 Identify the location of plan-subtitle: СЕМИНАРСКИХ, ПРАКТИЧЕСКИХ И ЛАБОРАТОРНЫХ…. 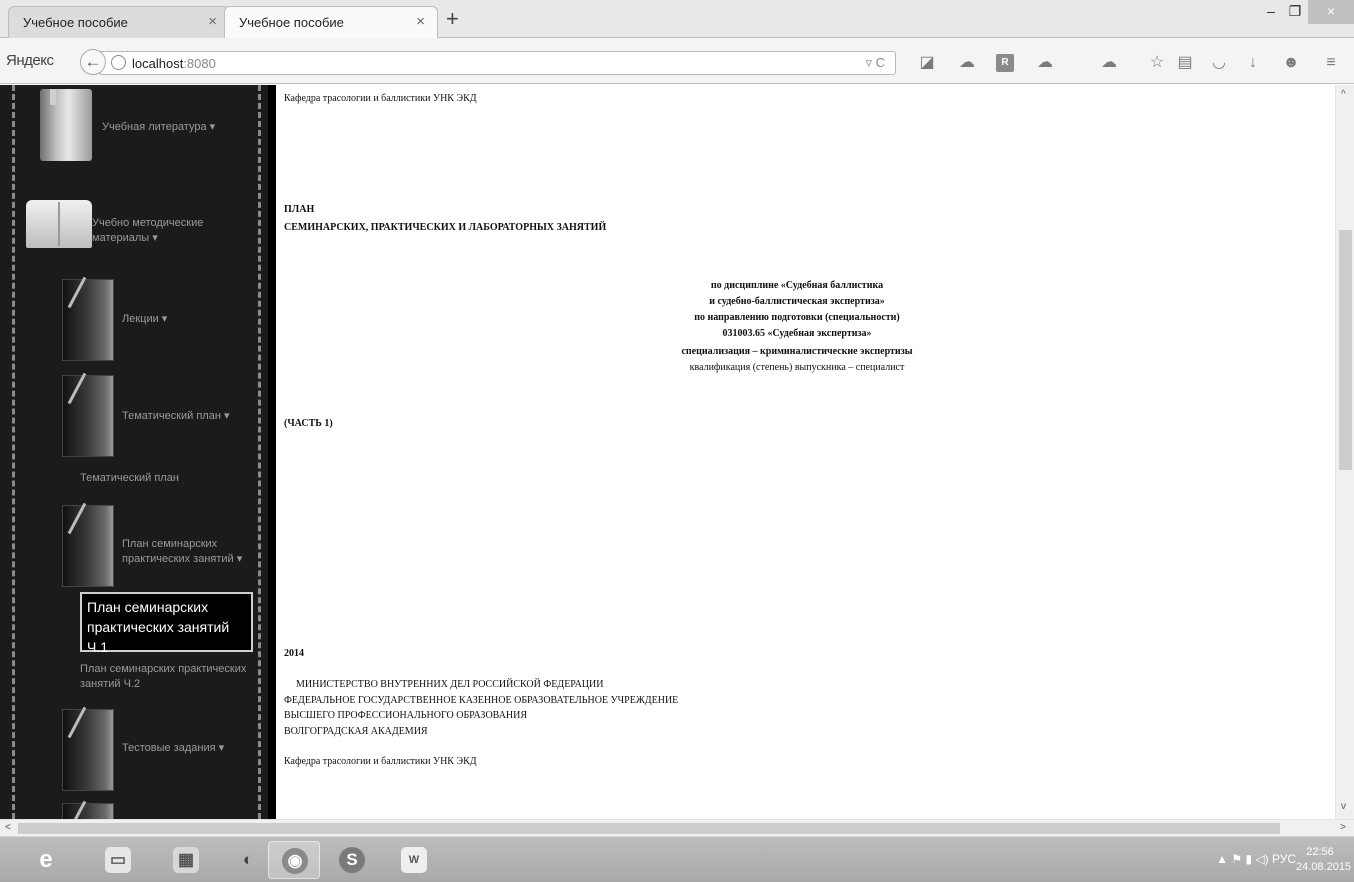
(445, 227).